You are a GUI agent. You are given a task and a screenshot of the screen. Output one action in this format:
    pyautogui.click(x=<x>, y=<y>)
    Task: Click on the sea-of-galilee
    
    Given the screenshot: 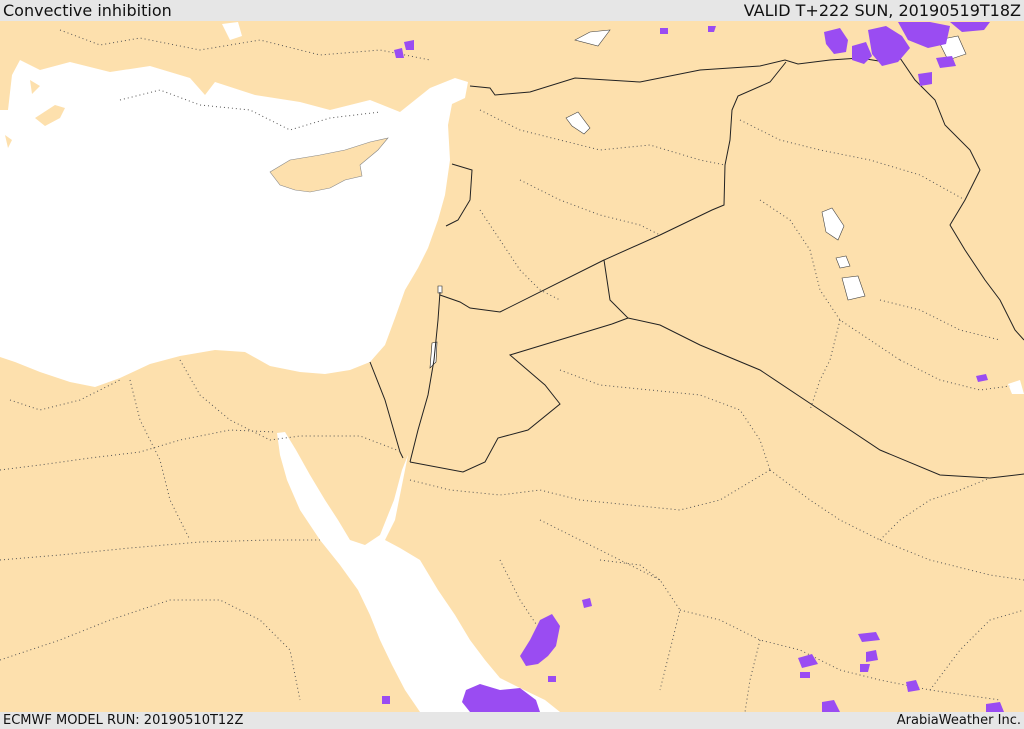 What is the action you would take?
    pyautogui.click(x=440, y=289)
    